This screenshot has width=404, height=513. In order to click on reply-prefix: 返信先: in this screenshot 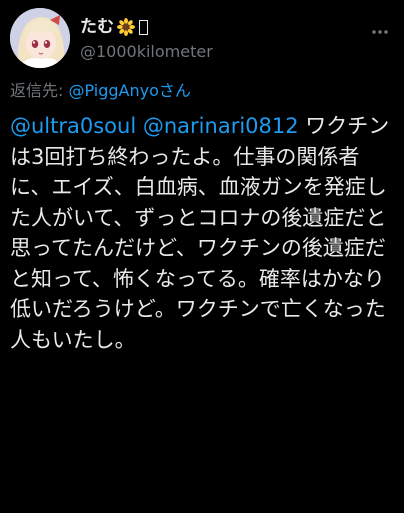, I will do `click(37, 90)`.